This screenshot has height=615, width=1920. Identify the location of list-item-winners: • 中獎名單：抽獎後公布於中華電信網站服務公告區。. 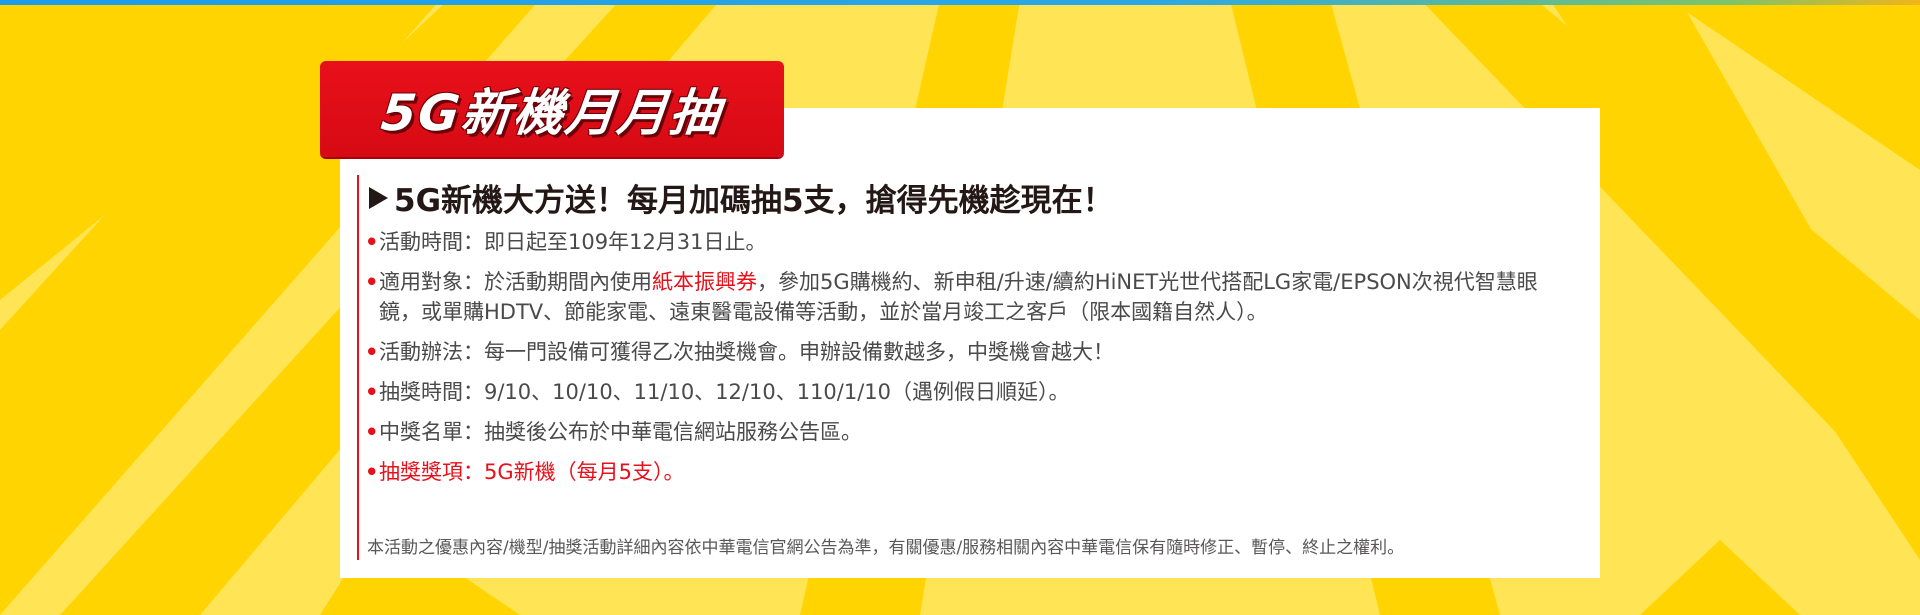
(970, 432).